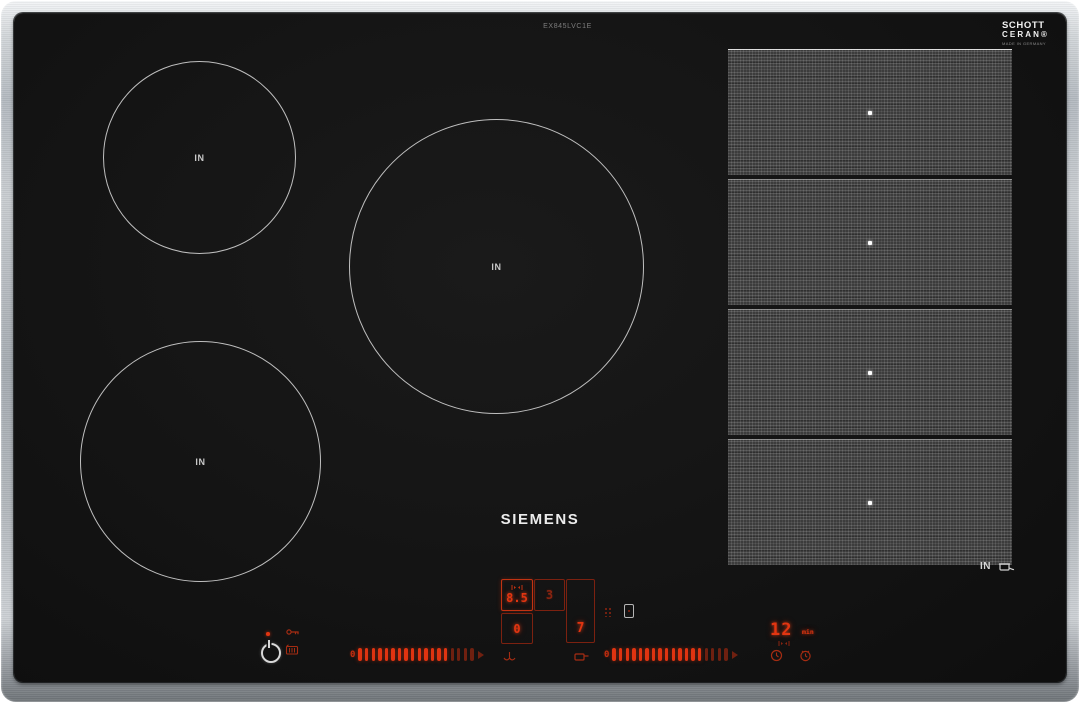 This screenshot has width=1080, height=703. I want to click on schott-ceran-logo: SCHOTT CERAN® MADE IN GERMANY, so click(1031, 33).